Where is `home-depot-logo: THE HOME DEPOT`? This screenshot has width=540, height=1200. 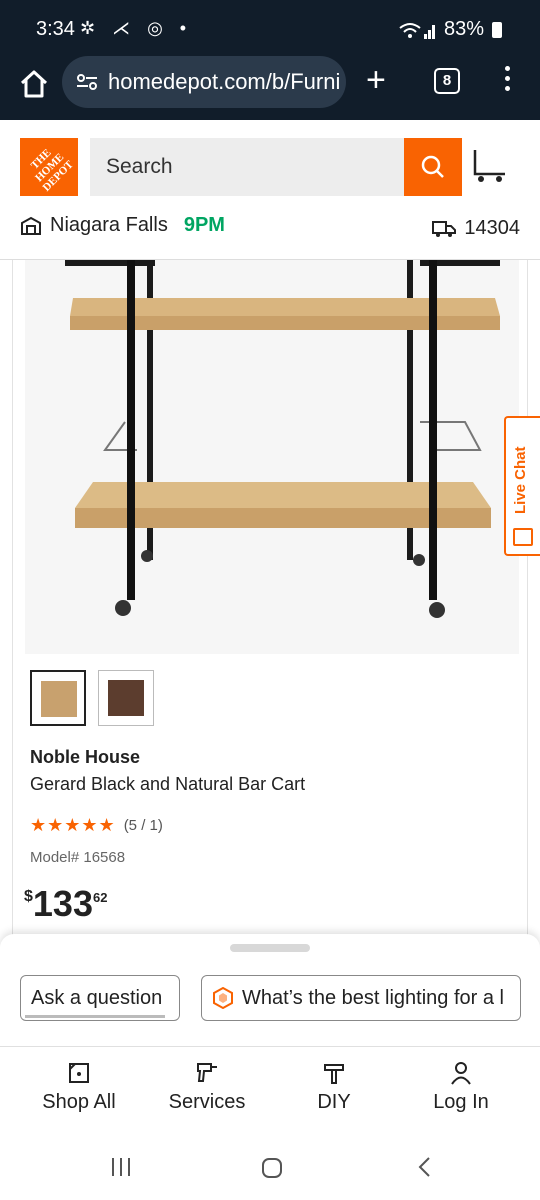 home-depot-logo: THE HOME DEPOT is located at coordinates (49, 167).